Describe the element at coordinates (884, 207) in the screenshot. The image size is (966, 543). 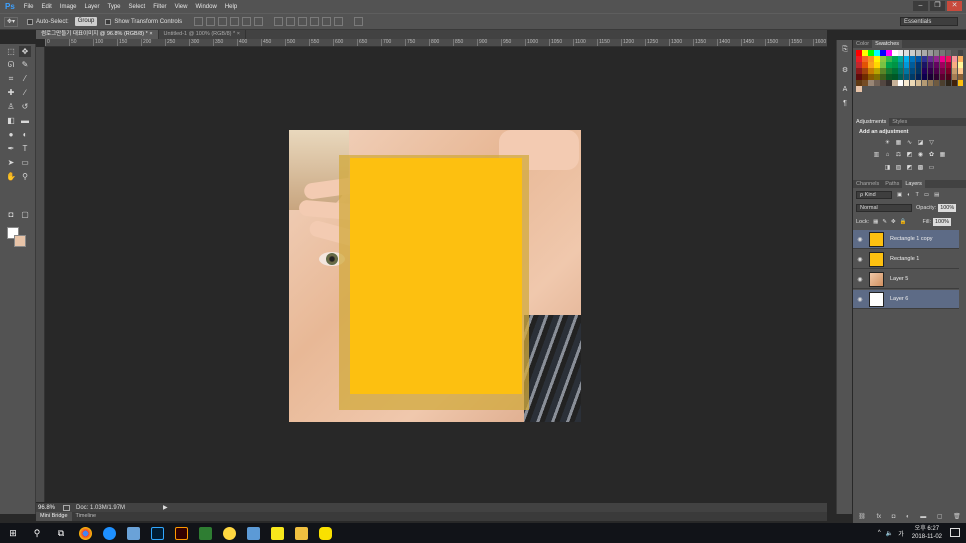
I see `blend-mode-dropdown: Normal` at that location.